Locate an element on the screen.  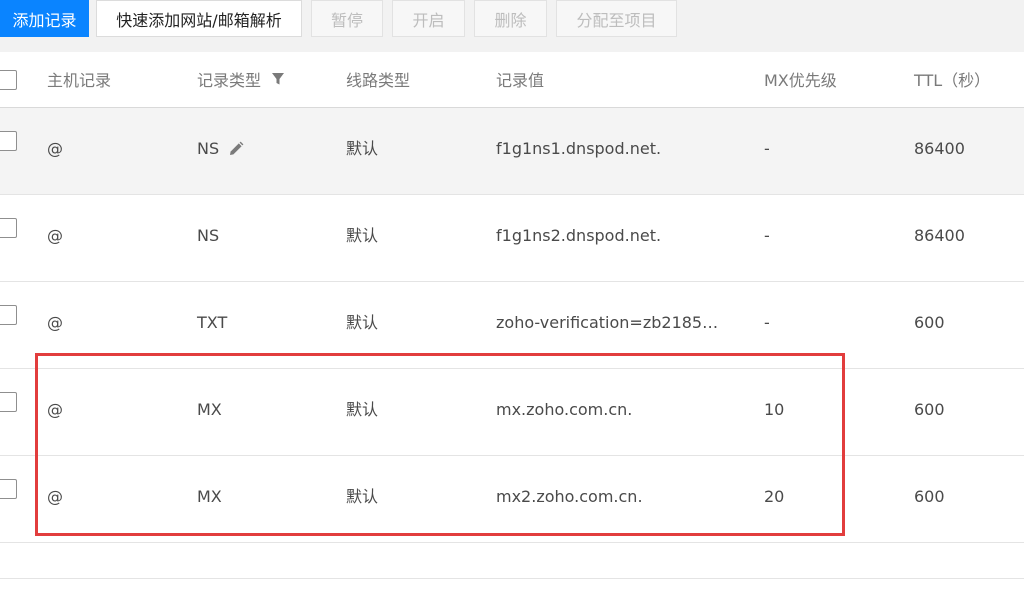
table-row: @ NS 默认 f1g1ns2.dnspod.net. - 86400 is located at coordinates (512, 238).